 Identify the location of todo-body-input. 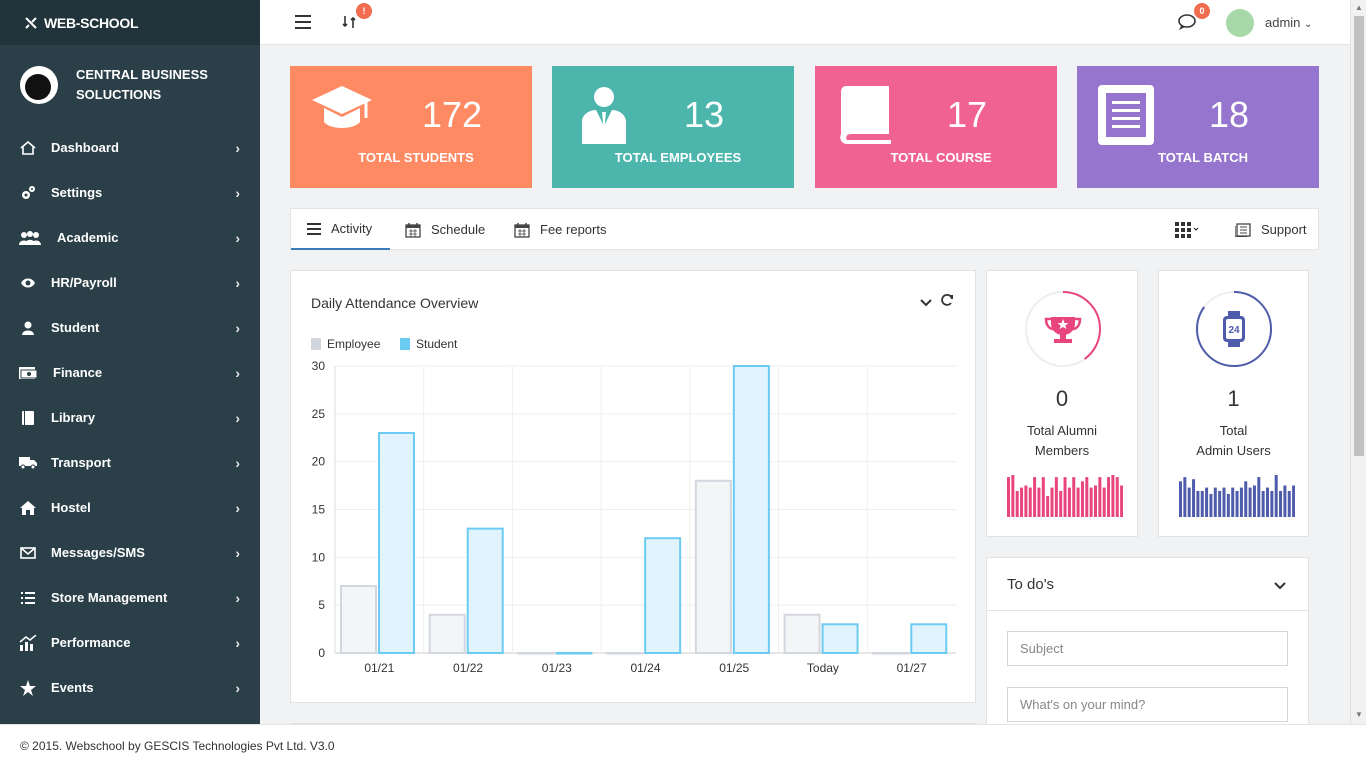
(1147, 704).